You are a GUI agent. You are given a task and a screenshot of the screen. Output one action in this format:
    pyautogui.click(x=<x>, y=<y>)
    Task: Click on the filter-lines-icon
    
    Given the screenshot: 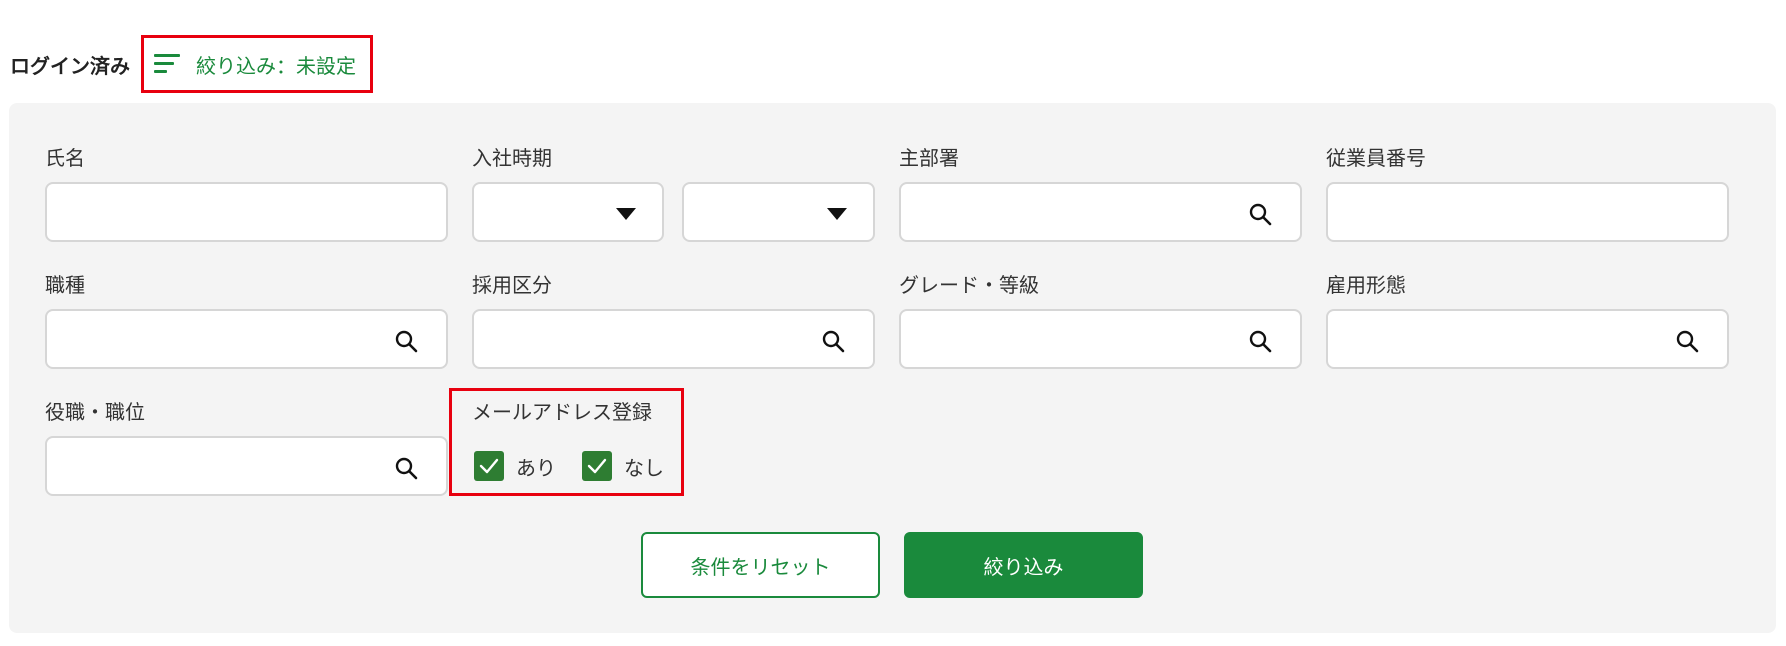 What is the action you would take?
    pyautogui.click(x=168, y=64)
    